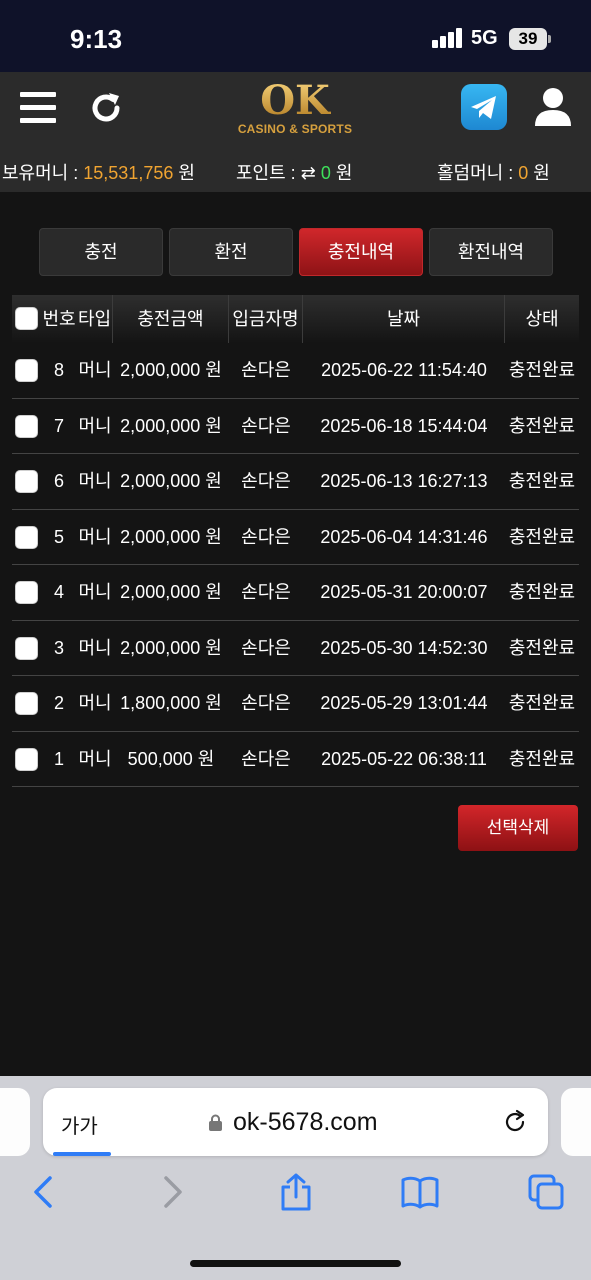  I want to click on network-type: 5G, so click(484, 38).